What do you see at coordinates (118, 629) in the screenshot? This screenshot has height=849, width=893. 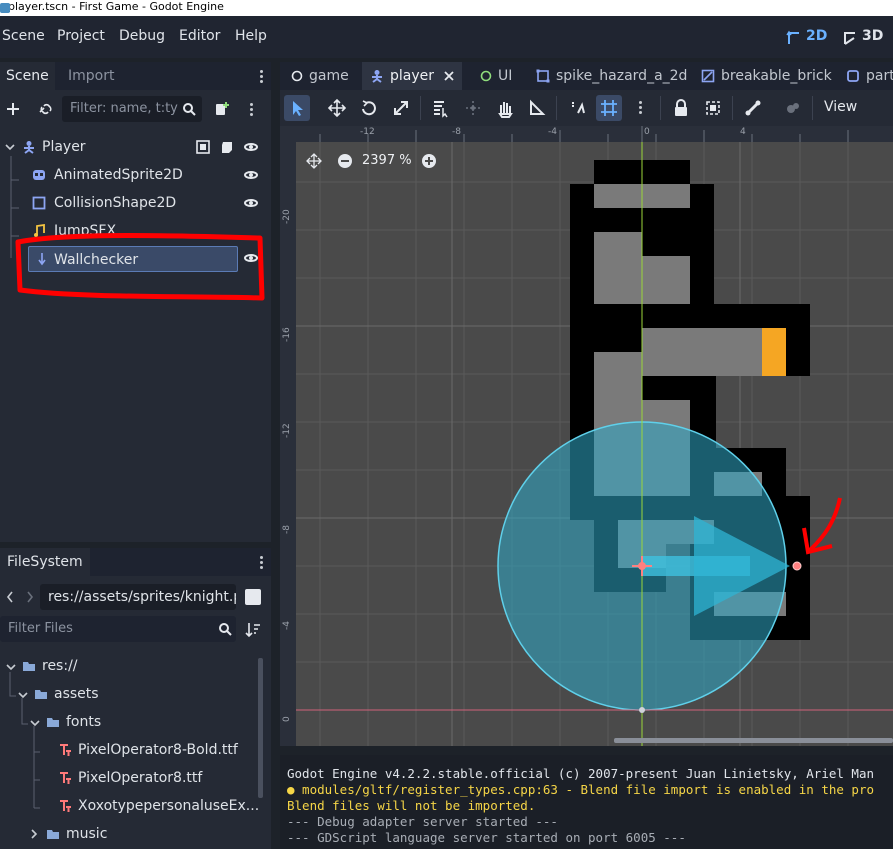 I see `filesystem-filter-input: Filter Files` at bounding box center [118, 629].